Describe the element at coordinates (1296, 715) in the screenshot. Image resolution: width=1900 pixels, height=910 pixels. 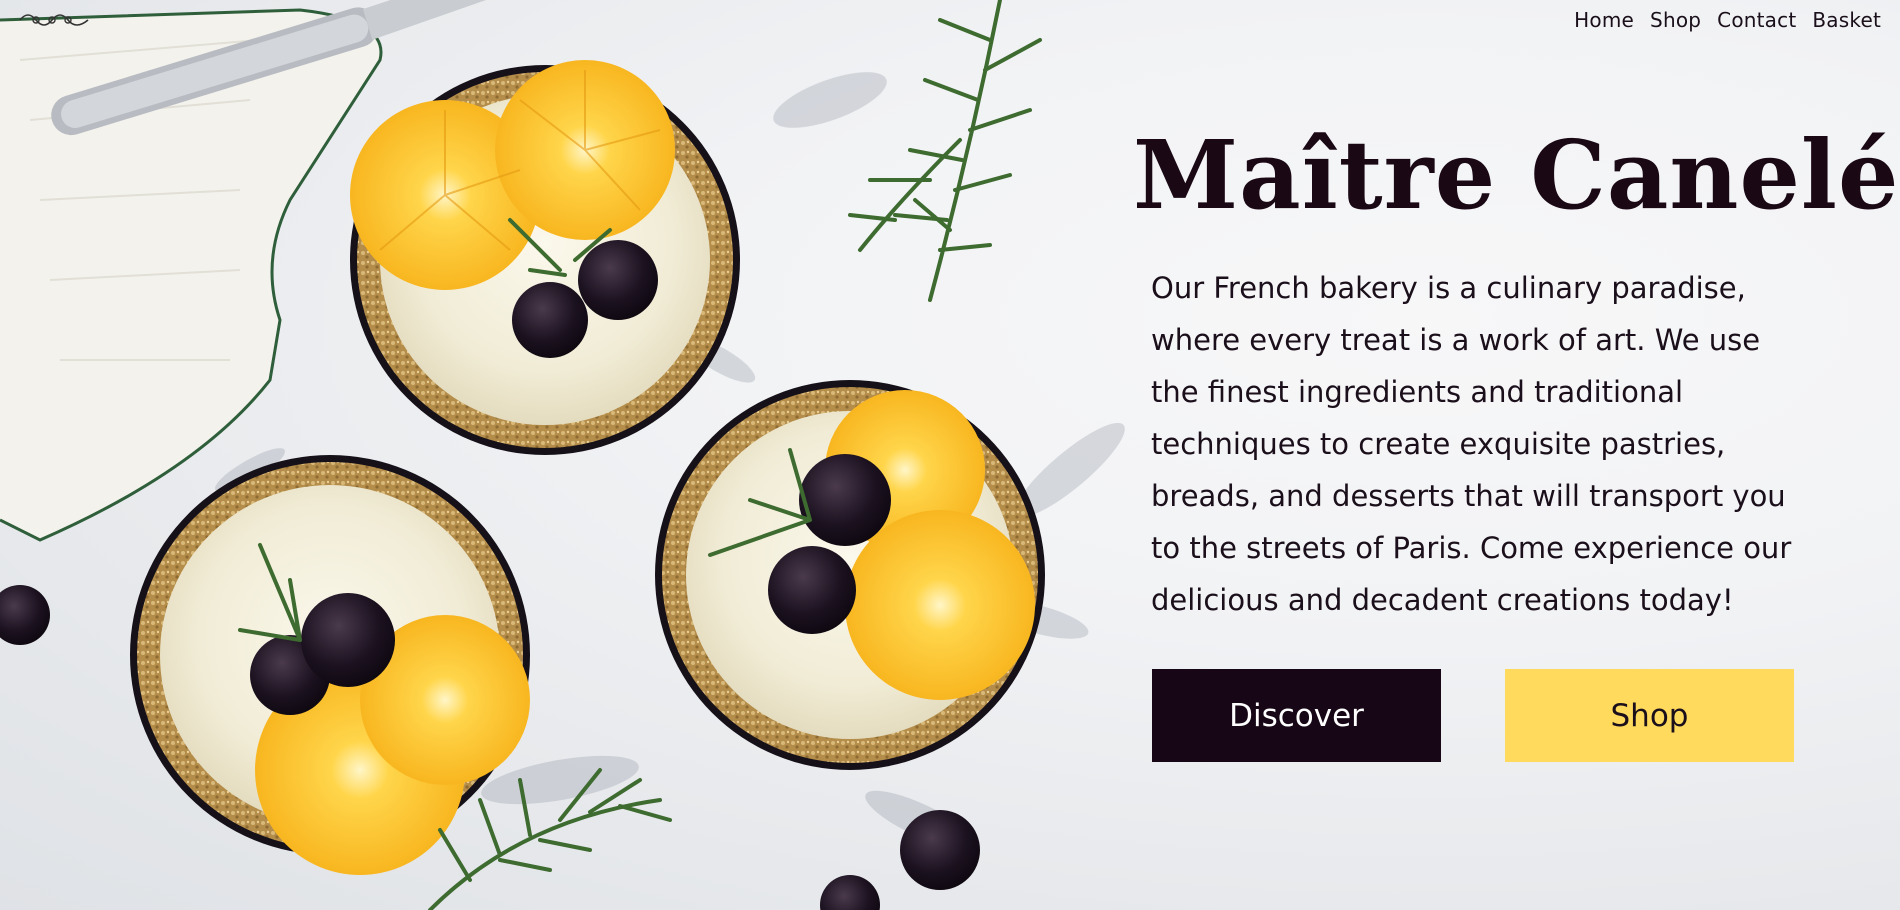
I see `discover-button: Discover` at that location.